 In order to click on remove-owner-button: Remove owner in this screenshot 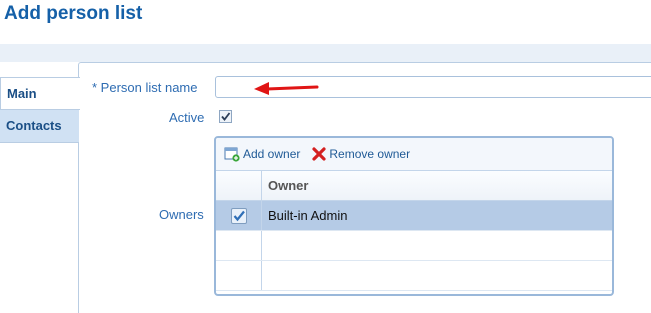, I will do `click(361, 154)`.